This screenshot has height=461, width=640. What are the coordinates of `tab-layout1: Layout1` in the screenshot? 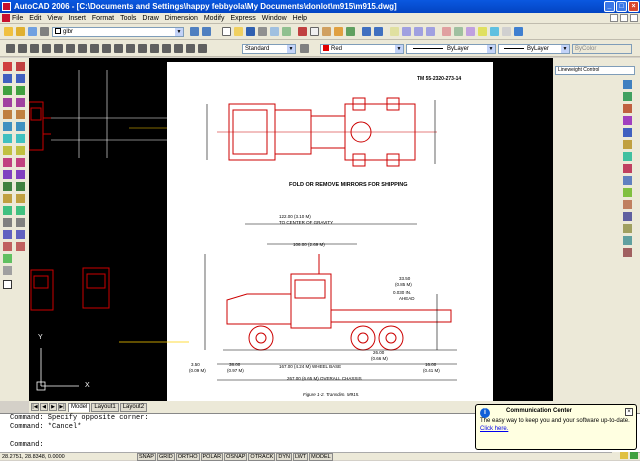 It's located at (105, 407).